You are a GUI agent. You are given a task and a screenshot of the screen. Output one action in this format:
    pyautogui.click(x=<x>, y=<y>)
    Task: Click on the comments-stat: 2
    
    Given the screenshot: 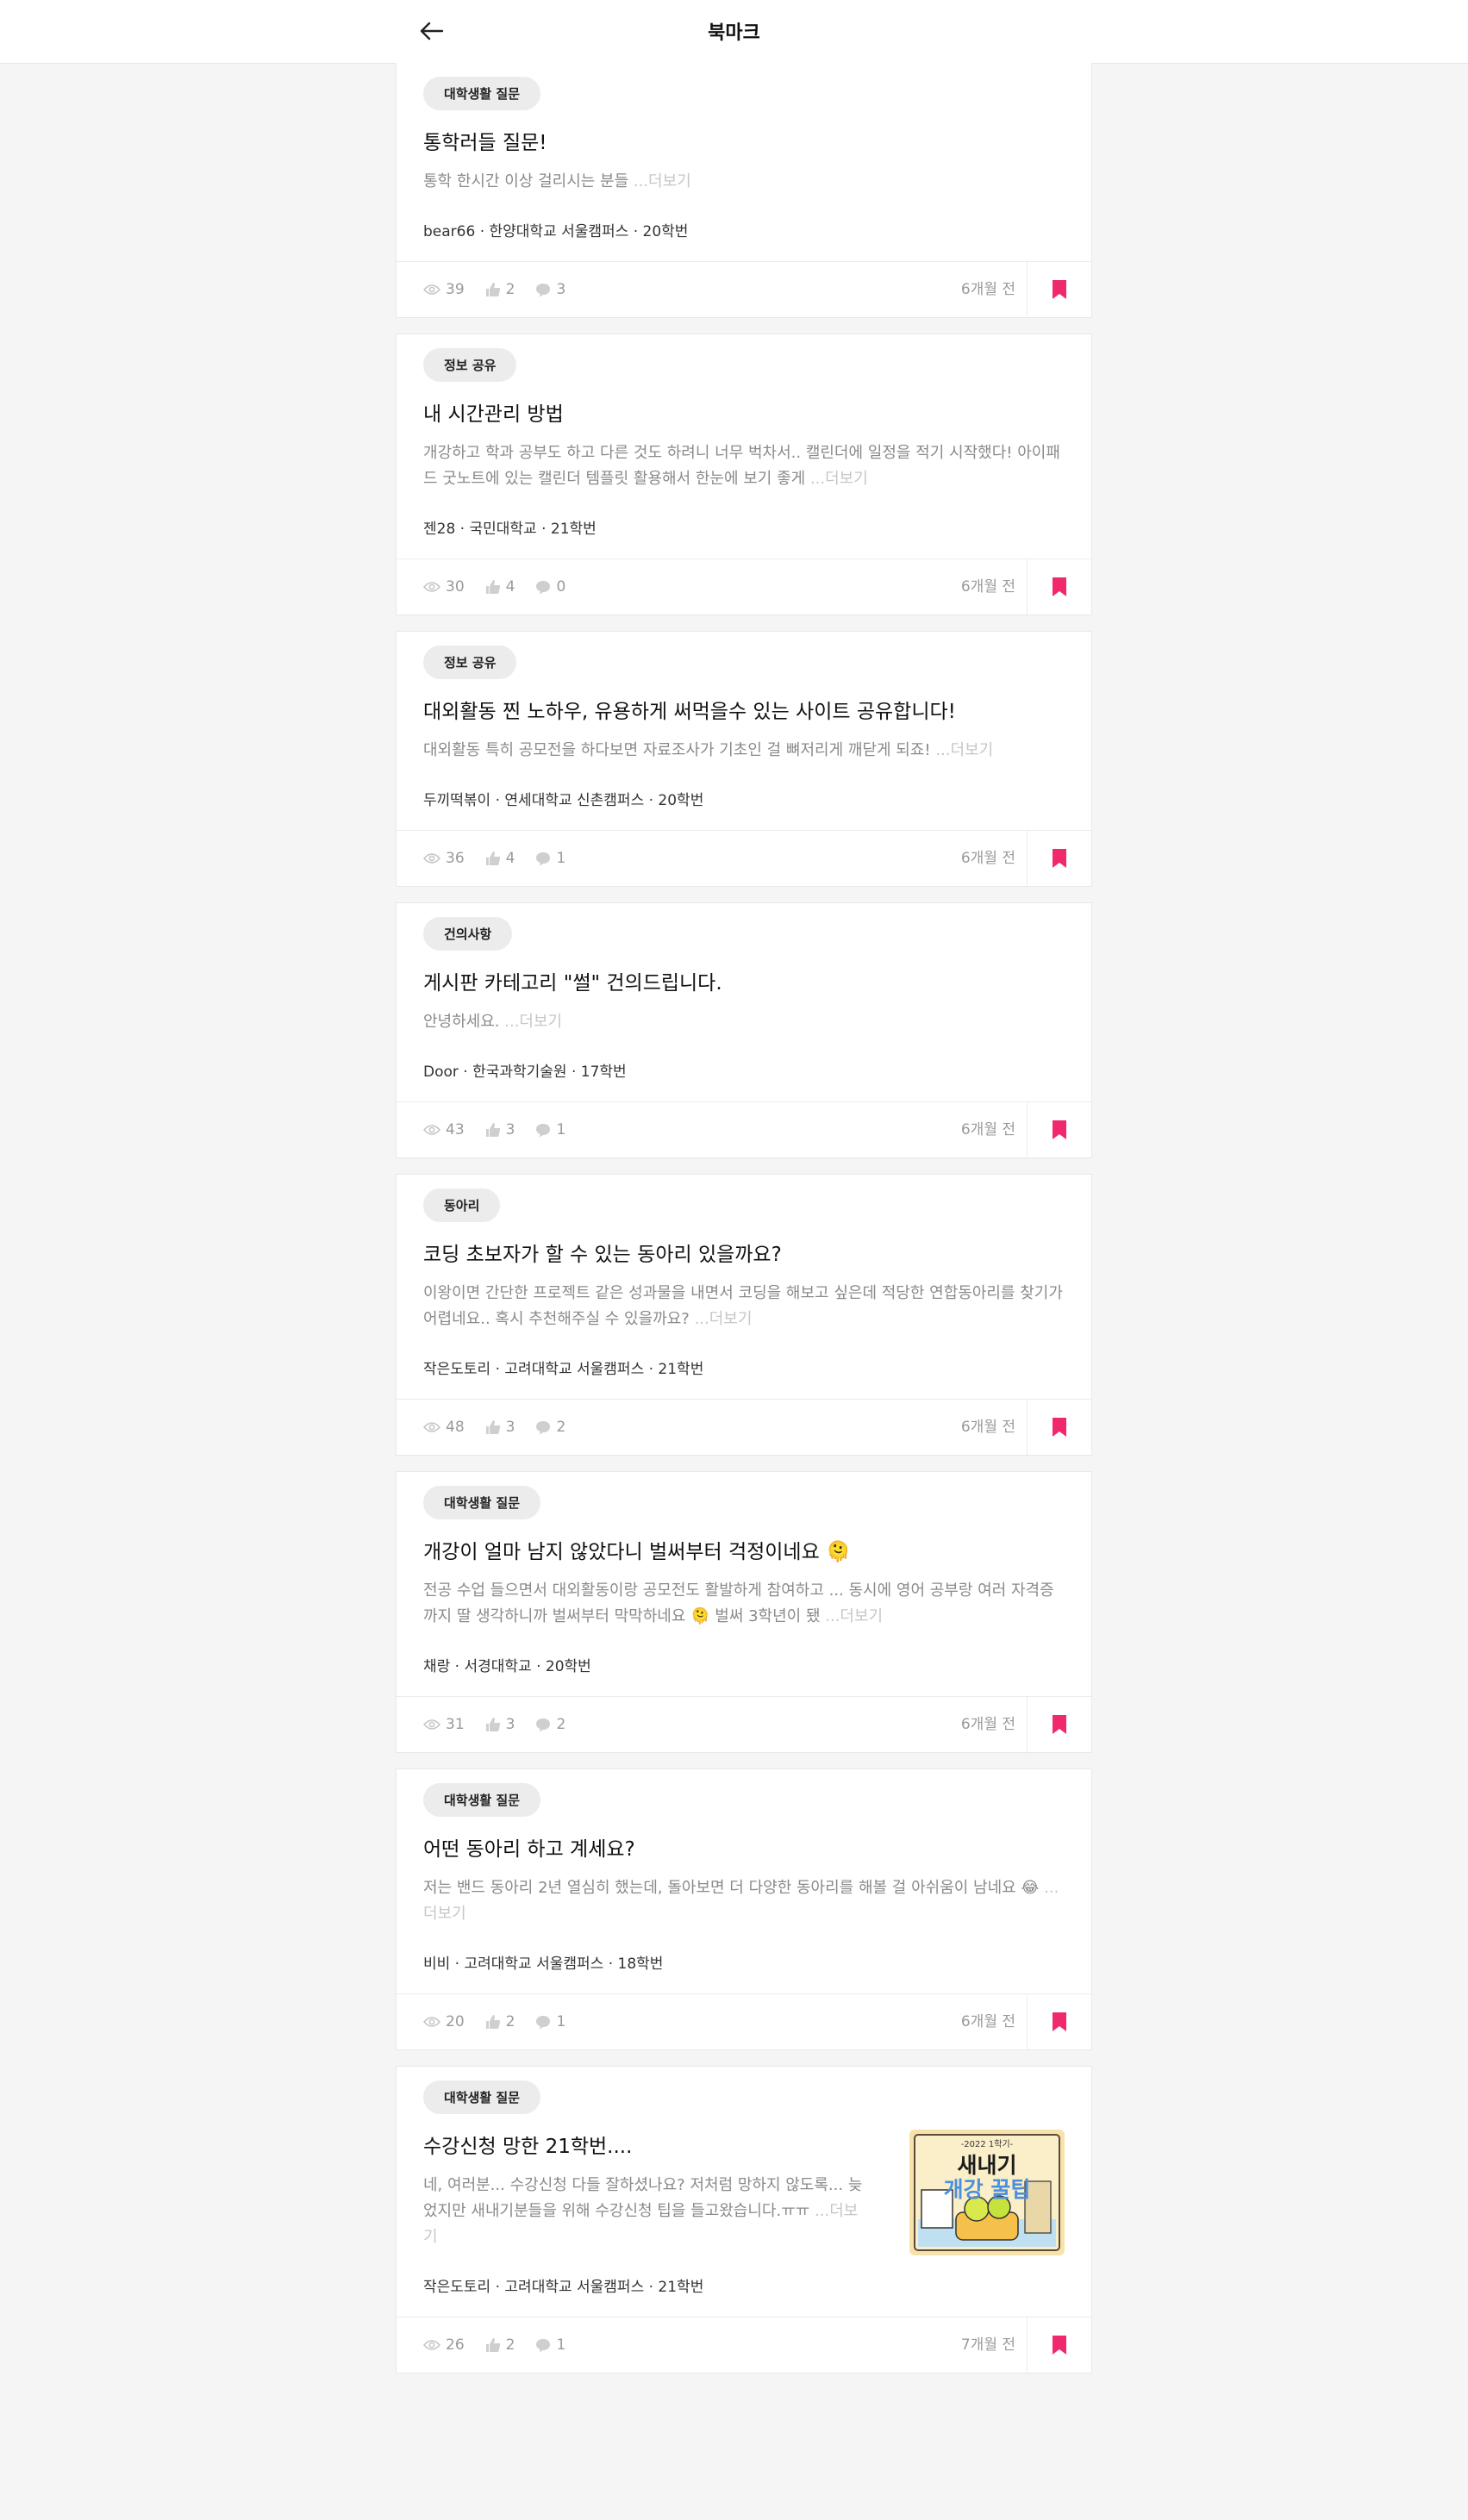 What is the action you would take?
    pyautogui.click(x=550, y=1427)
    